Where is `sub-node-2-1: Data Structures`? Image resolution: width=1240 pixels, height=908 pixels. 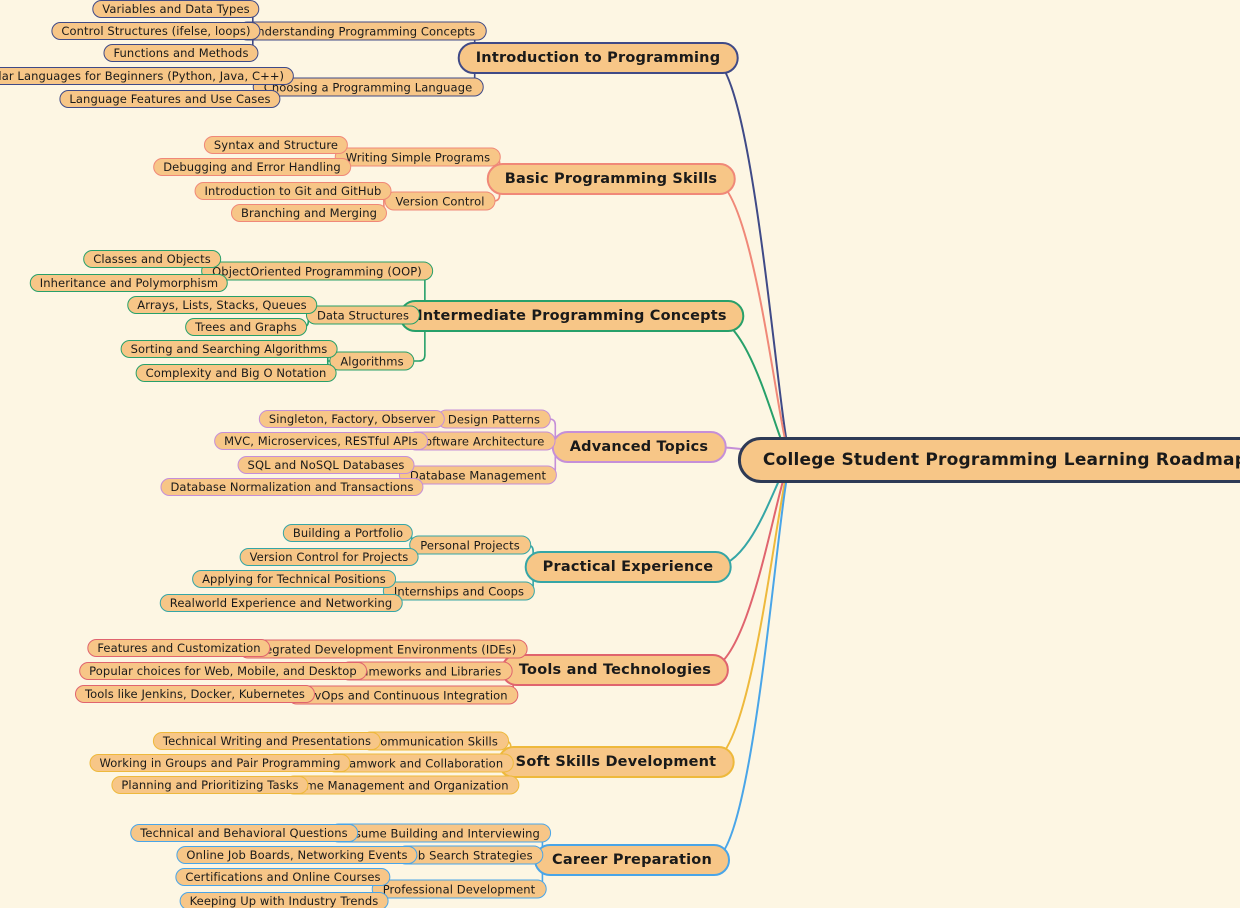 sub-node-2-1: Data Structures is located at coordinates (363, 315).